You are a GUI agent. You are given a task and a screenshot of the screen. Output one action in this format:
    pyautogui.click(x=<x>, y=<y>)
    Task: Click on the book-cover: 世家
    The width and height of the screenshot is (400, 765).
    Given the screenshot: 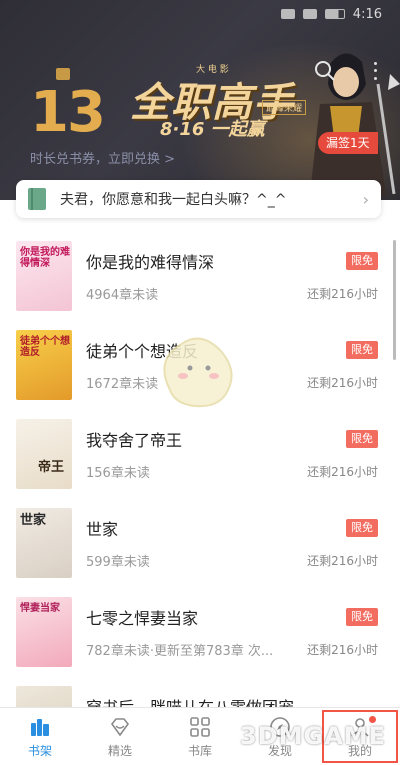 What is the action you would take?
    pyautogui.click(x=44, y=543)
    